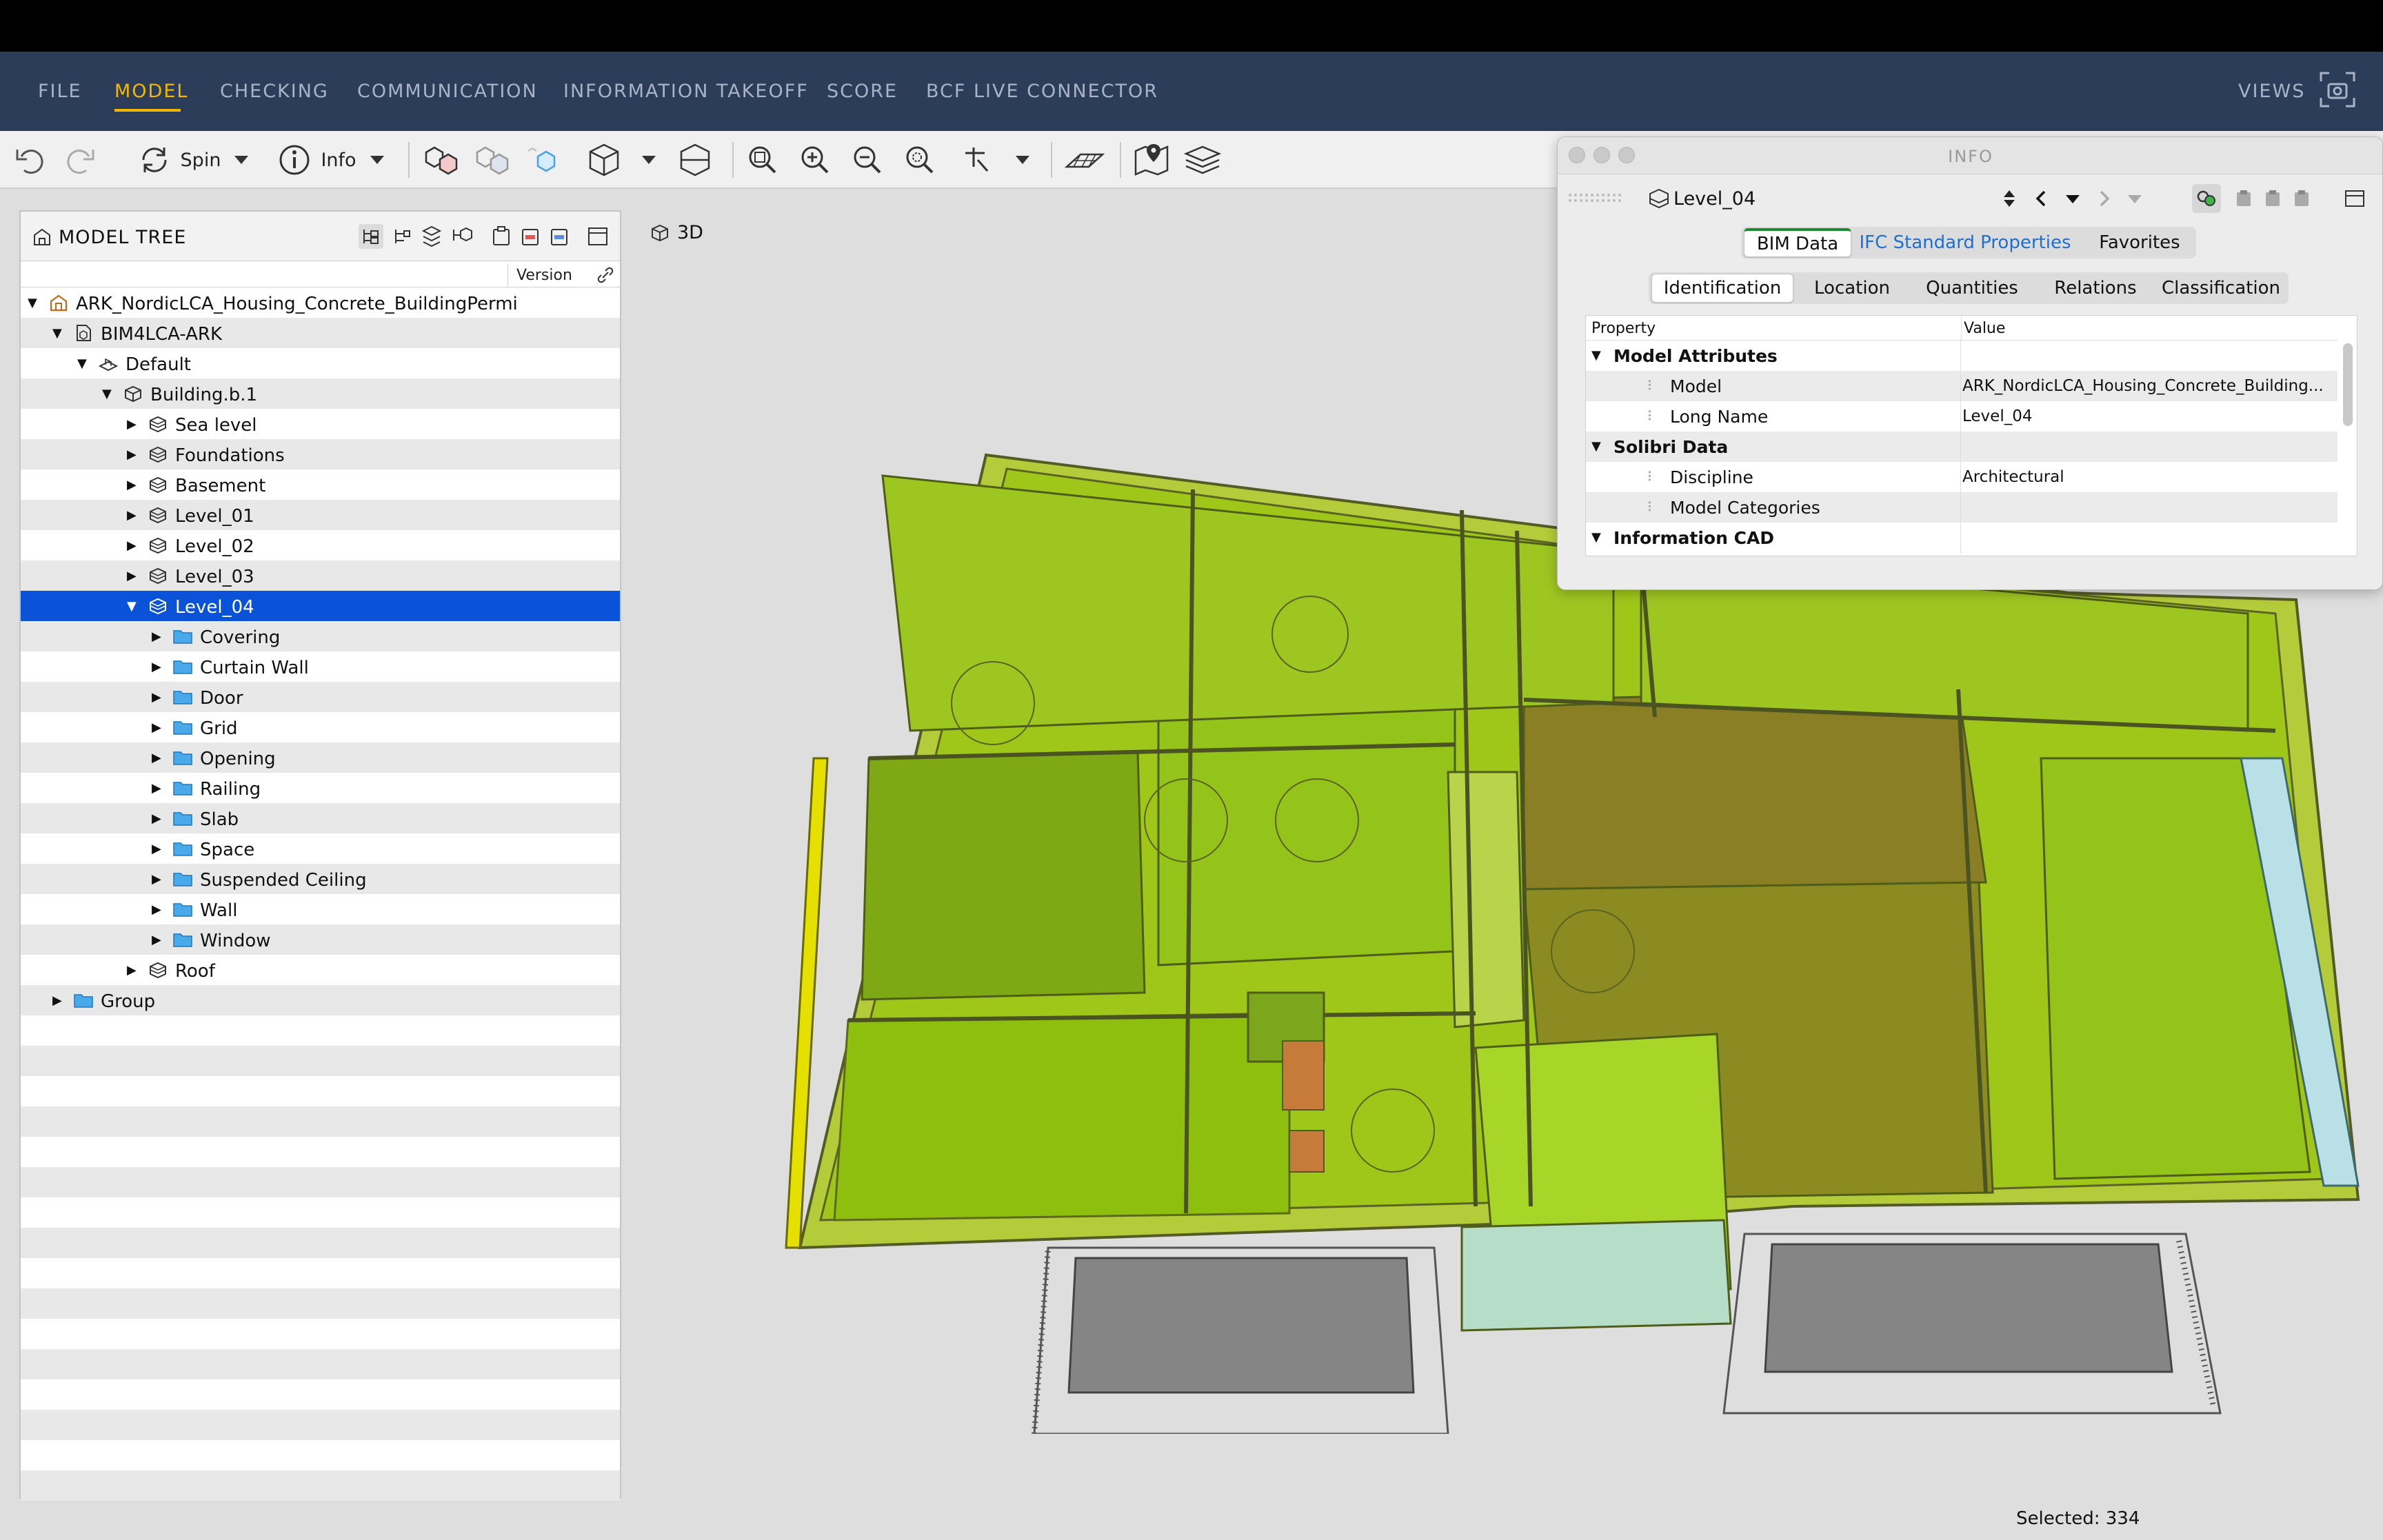 The height and width of the screenshot is (1540, 2383). I want to click on camera-views-icon, so click(2337, 90).